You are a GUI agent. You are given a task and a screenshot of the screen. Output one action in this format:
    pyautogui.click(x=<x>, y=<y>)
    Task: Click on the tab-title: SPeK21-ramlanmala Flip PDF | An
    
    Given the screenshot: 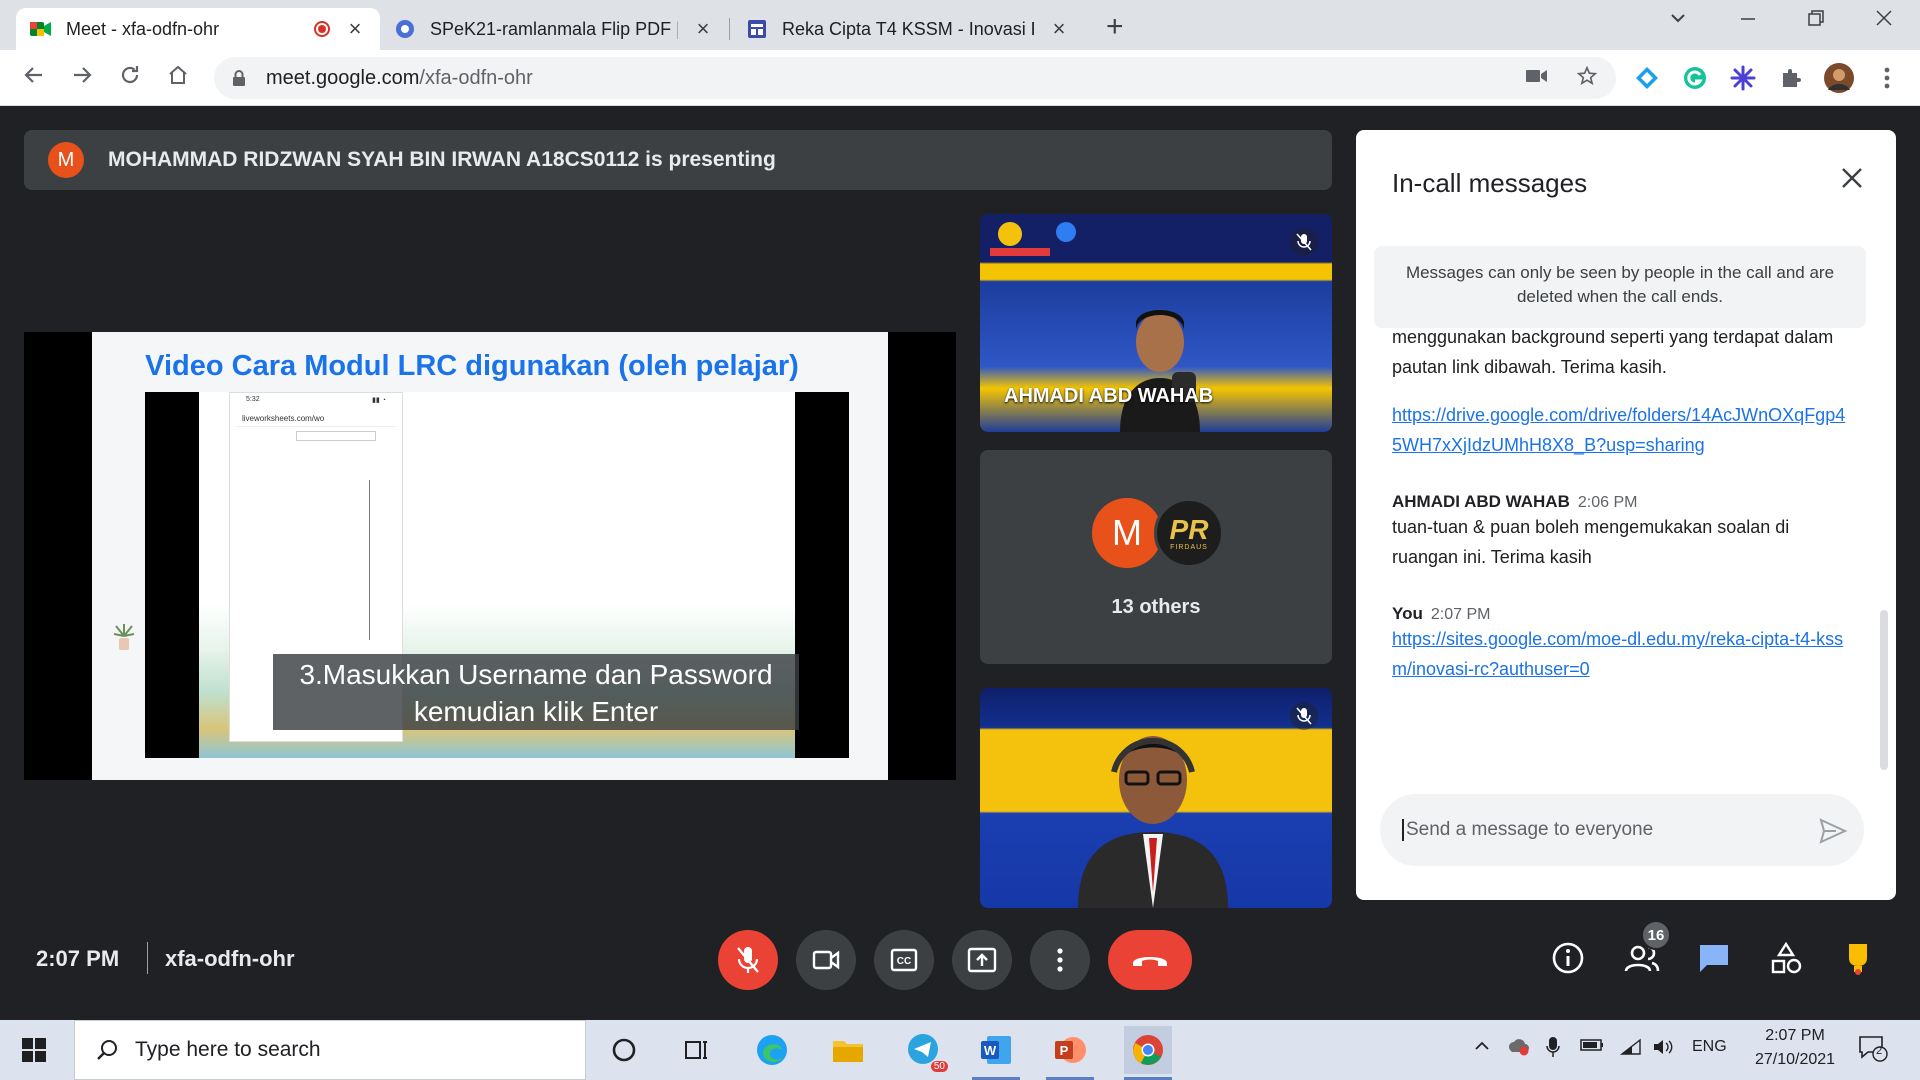 What is the action you would take?
    pyautogui.click(x=554, y=28)
    